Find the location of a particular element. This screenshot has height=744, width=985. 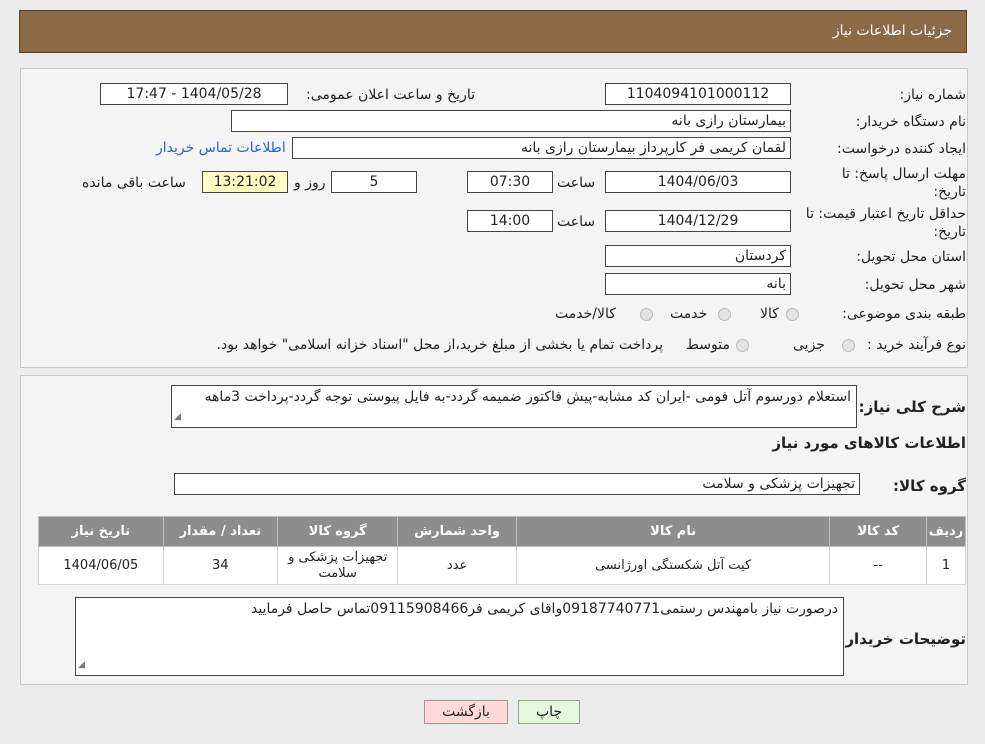

reply-days-field: 5 is located at coordinates (374, 182).